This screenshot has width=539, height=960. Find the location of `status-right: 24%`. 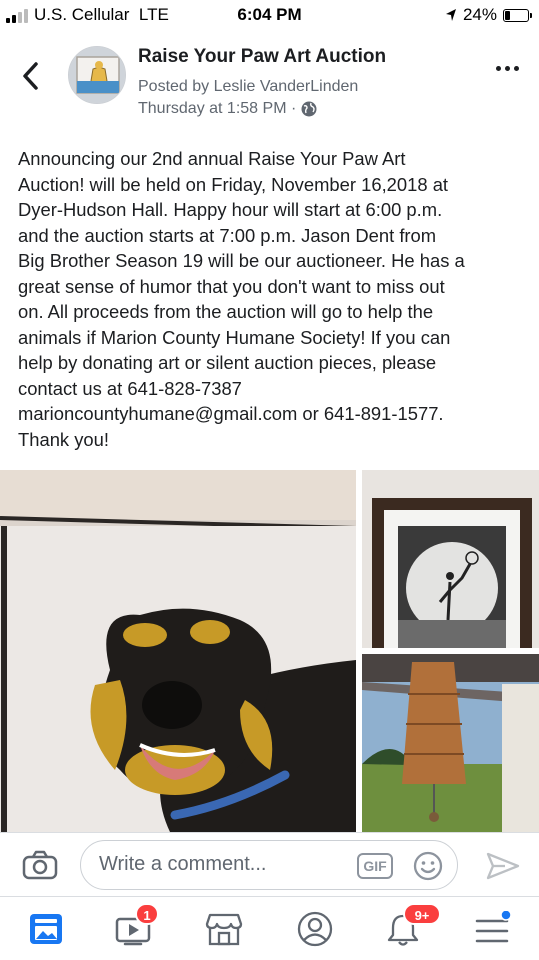

status-right: 24% is located at coordinates (488, 15).